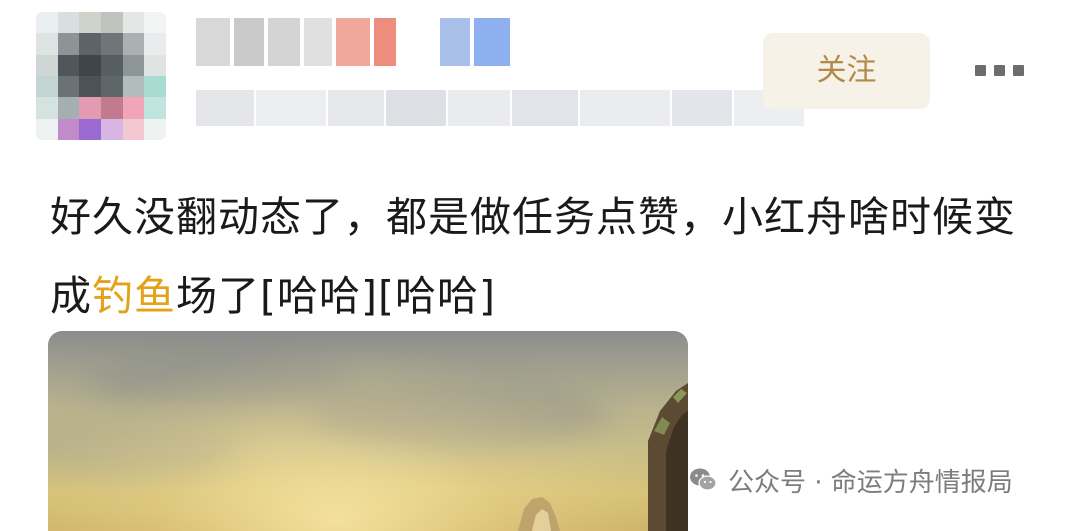  I want to click on follow-button: 关注, so click(846, 71).